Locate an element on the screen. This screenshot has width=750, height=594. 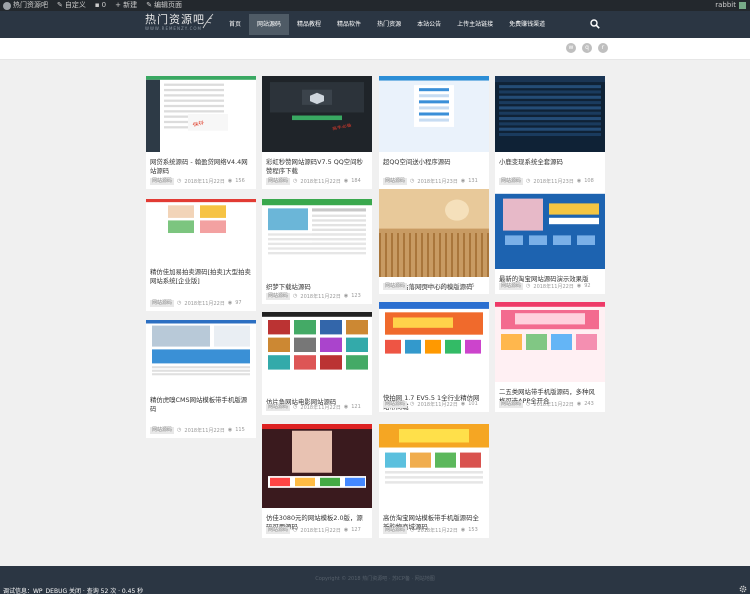
adminbar-customize: ✎ 自定义 is located at coordinates (71, 5).